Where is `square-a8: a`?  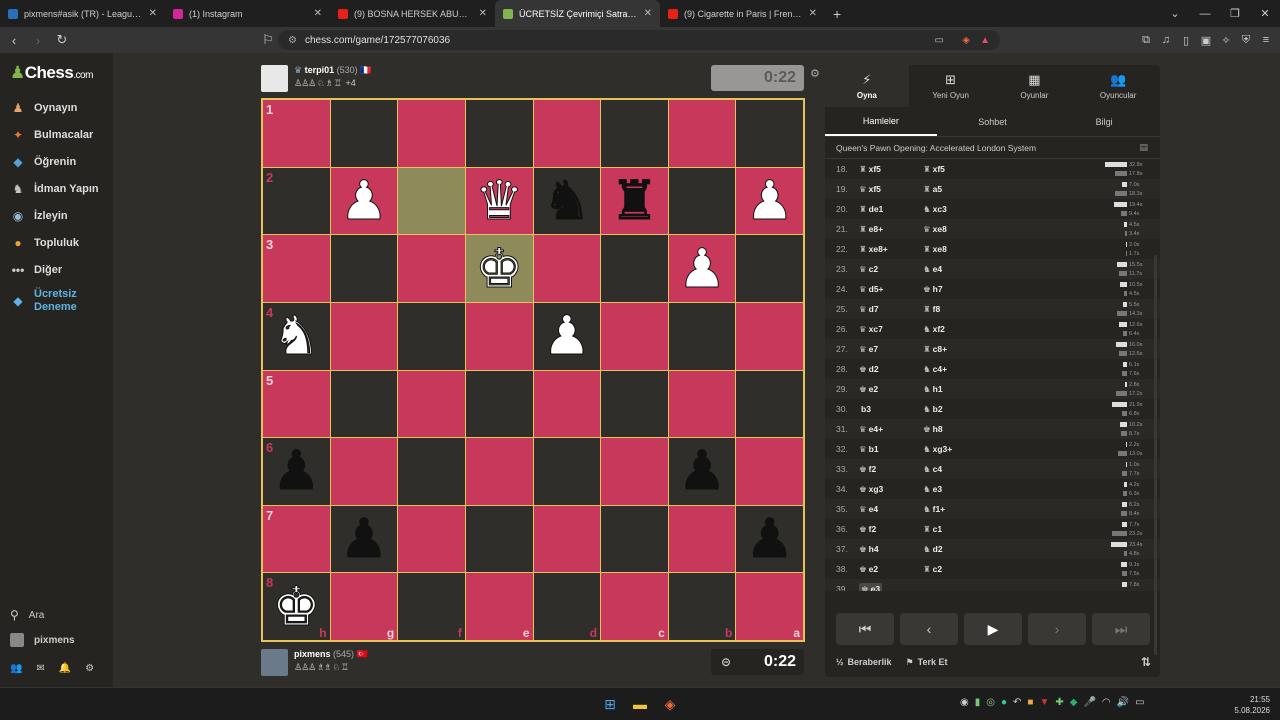
square-a8: a is located at coordinates (769, 606).